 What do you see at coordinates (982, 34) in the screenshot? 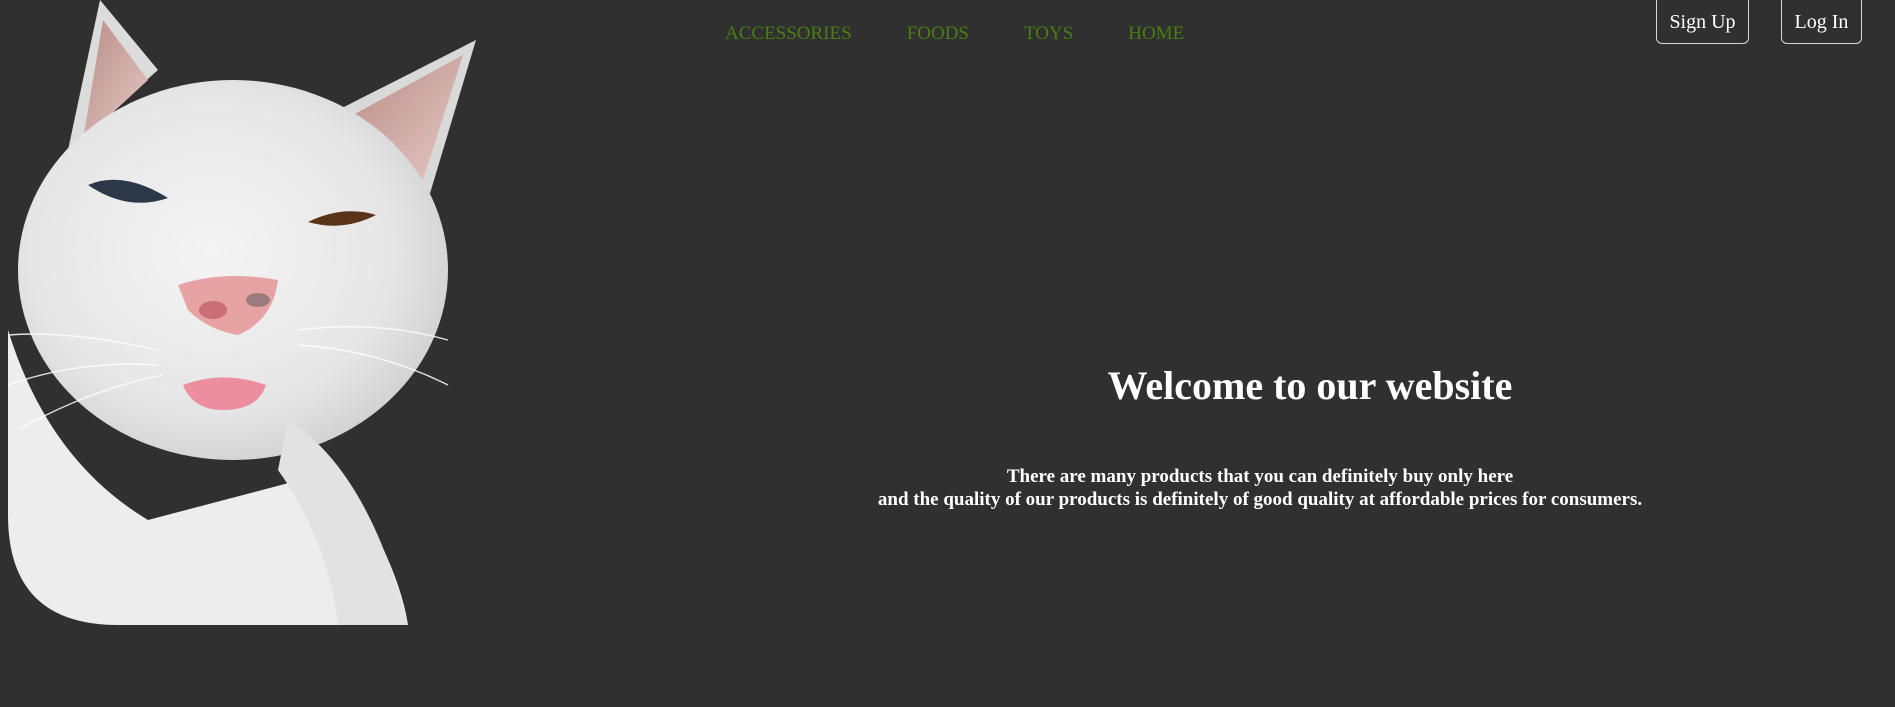
I see `main-nav: ACCESSORIES FOODS TOYS HOME` at bounding box center [982, 34].